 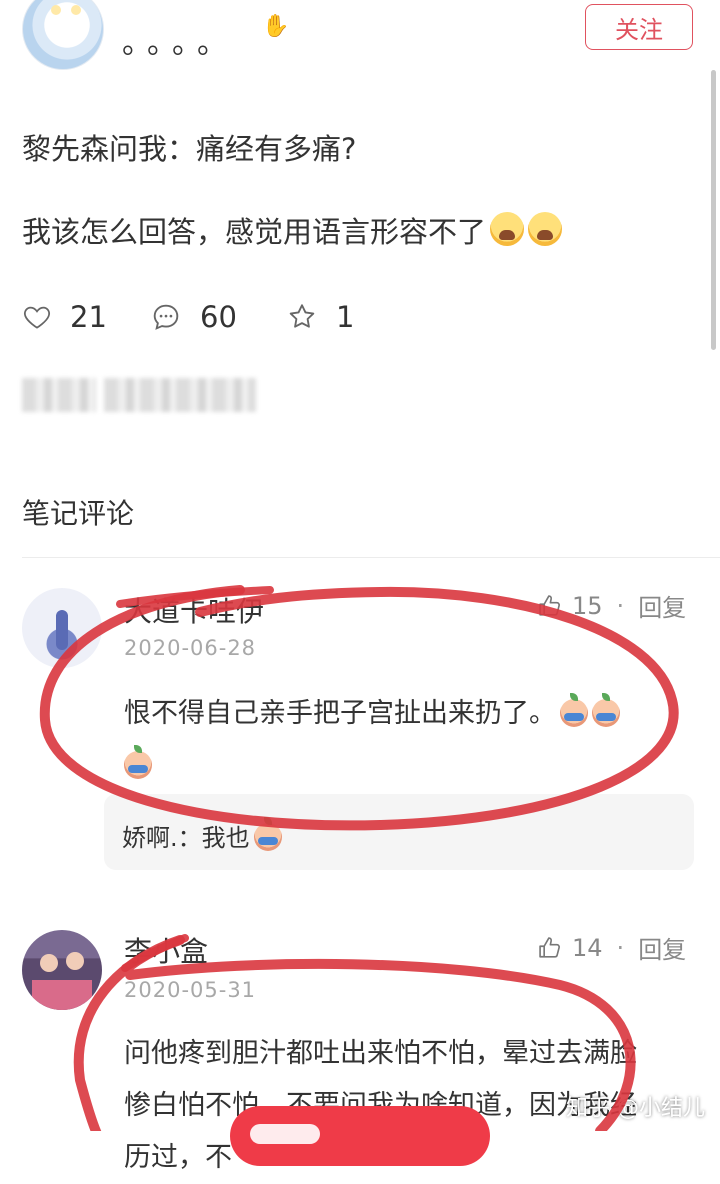 I want to click on post-text-line-1: 黎先森问我：痛经有多痛?, so click(x=189, y=149).